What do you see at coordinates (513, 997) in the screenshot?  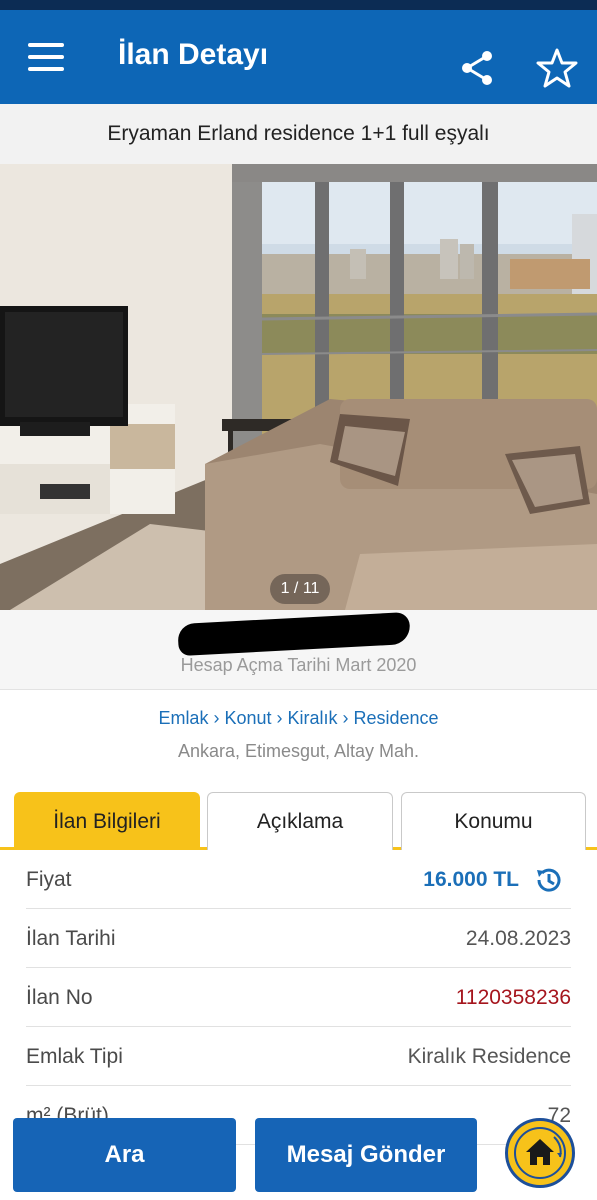 I see `listing-number-value: 1120358236` at bounding box center [513, 997].